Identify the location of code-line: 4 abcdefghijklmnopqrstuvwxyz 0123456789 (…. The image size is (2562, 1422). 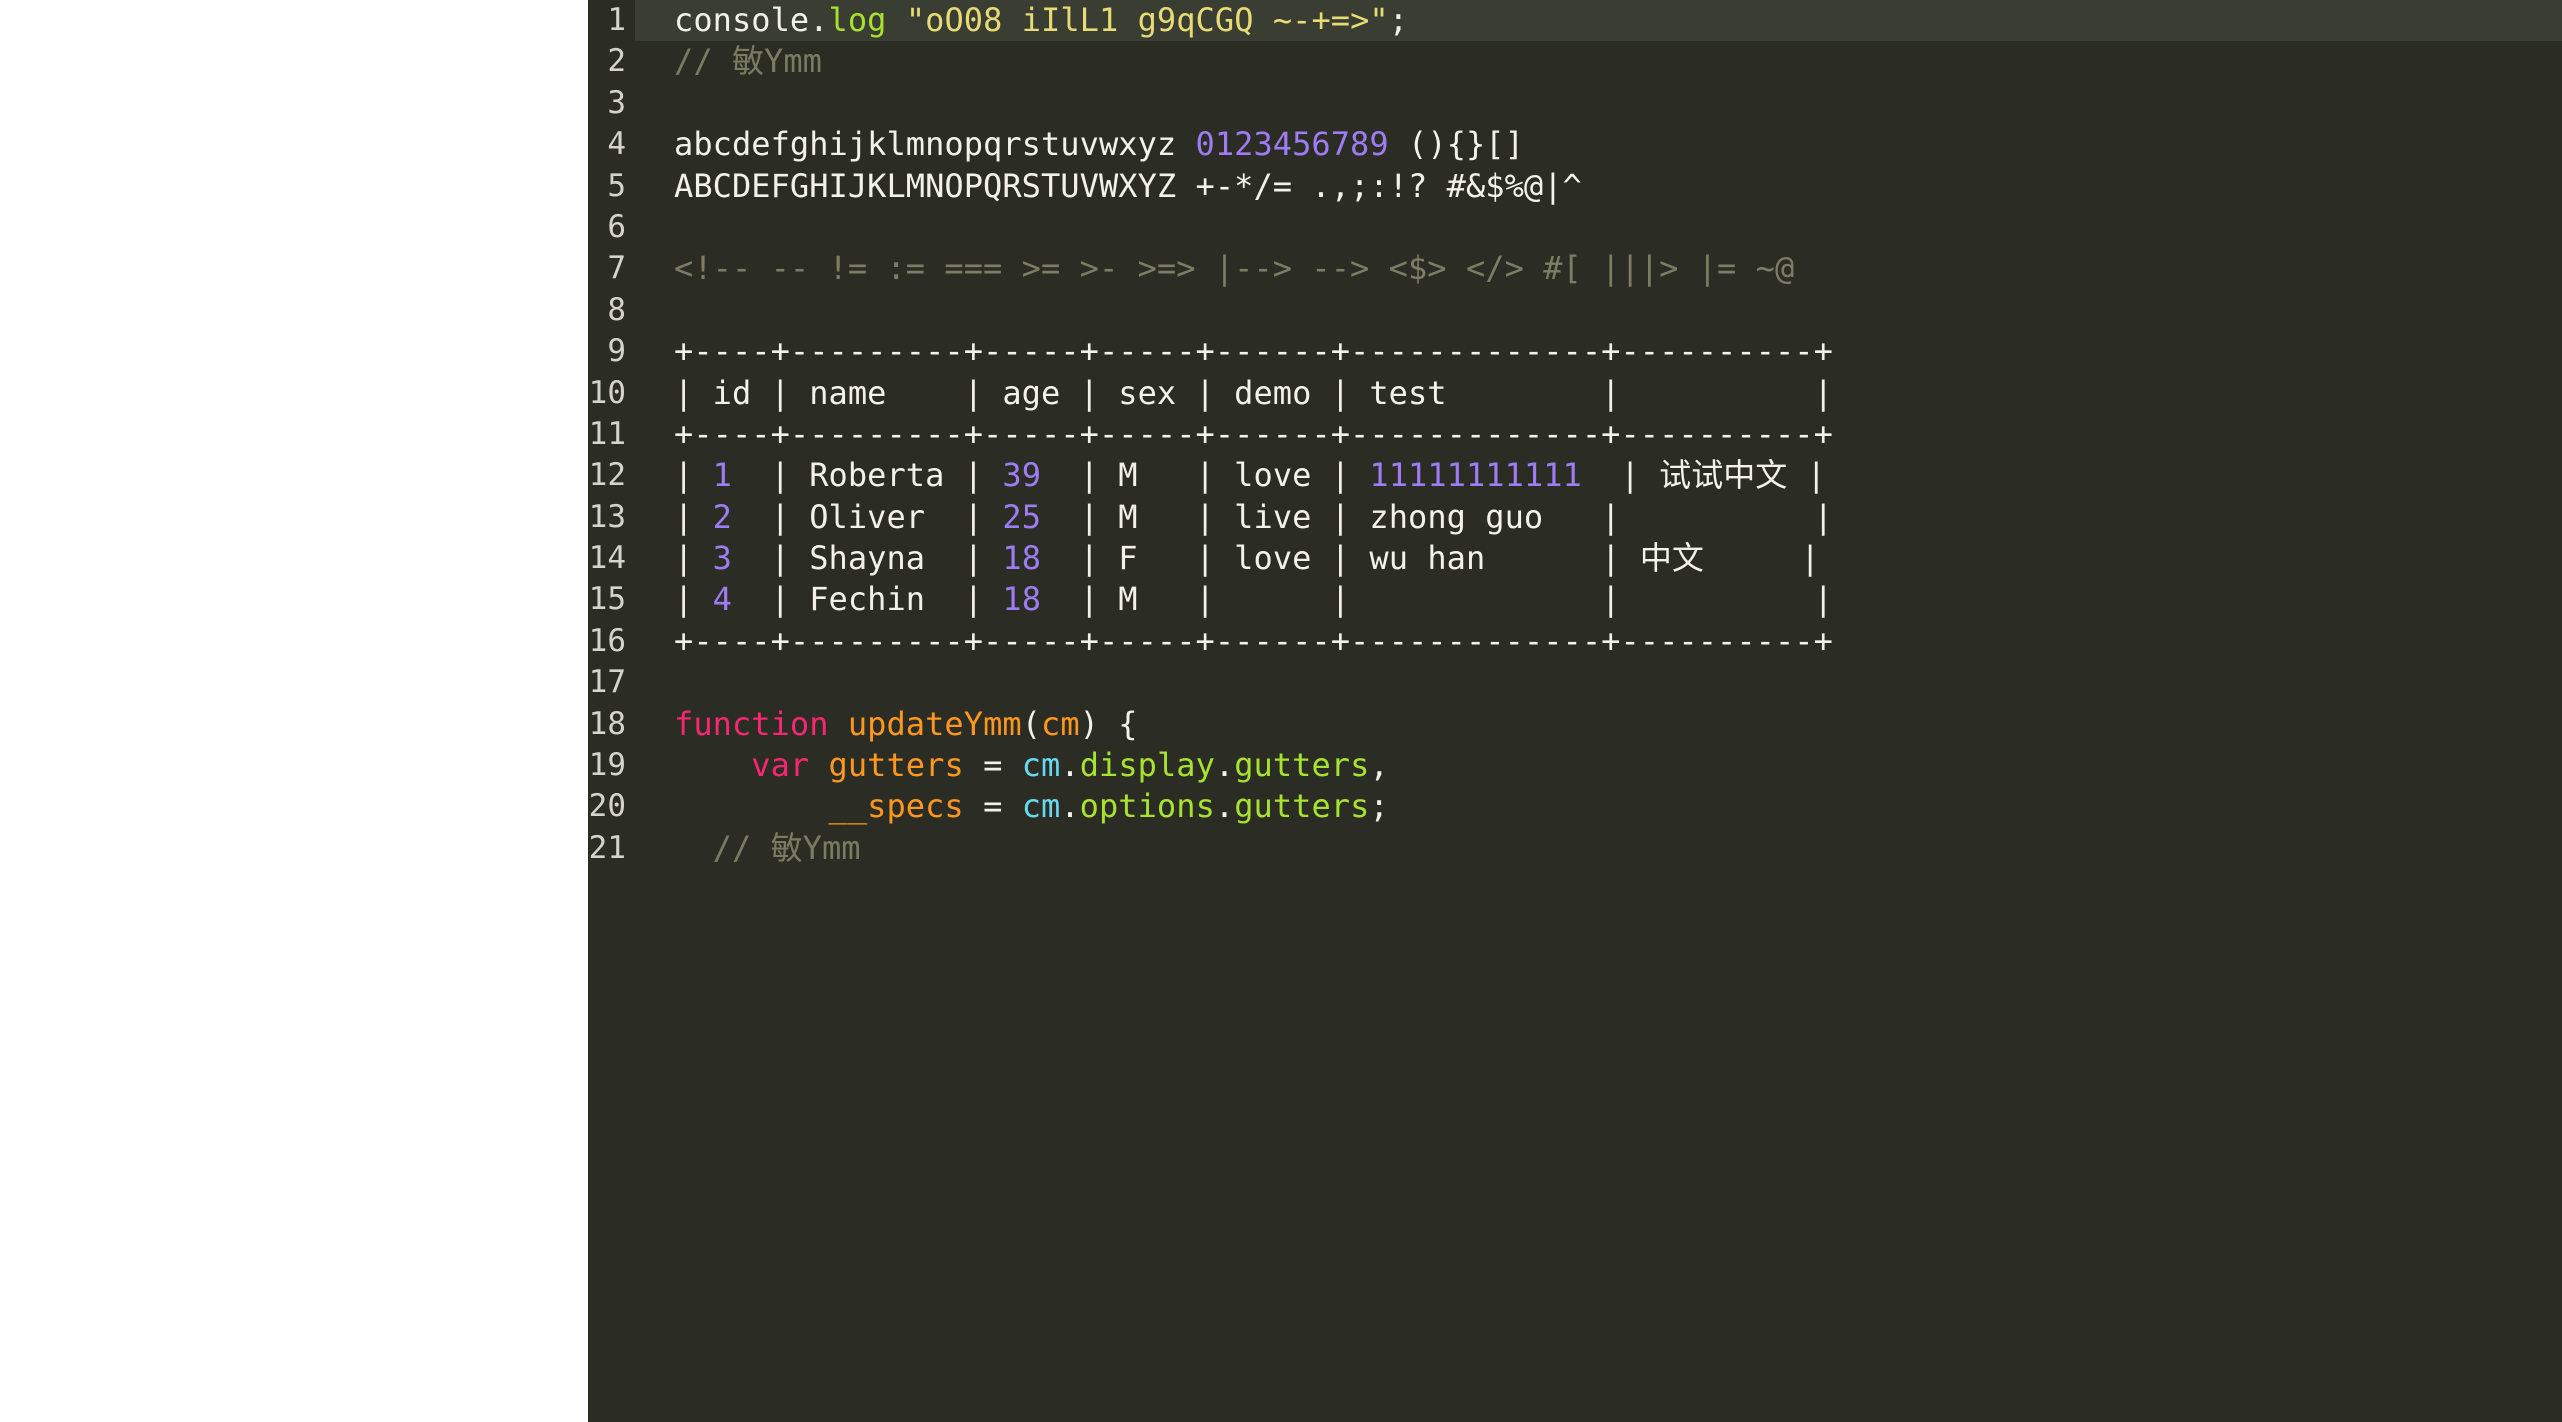
(1575, 144).